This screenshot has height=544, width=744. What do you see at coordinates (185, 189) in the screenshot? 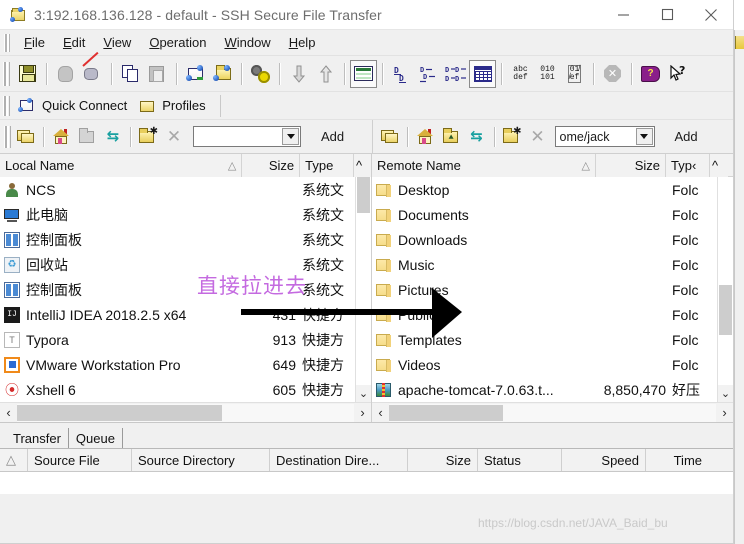
I see `table-row: NCS 系统文` at bounding box center [185, 189].